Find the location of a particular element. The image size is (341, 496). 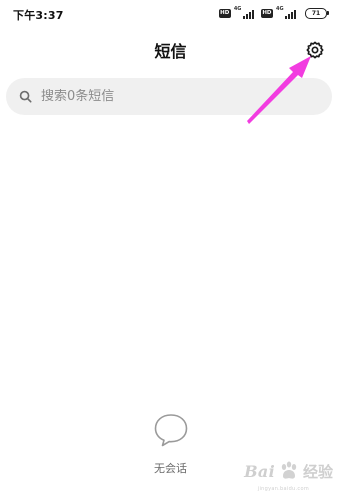

search-bar is located at coordinates (169, 96).